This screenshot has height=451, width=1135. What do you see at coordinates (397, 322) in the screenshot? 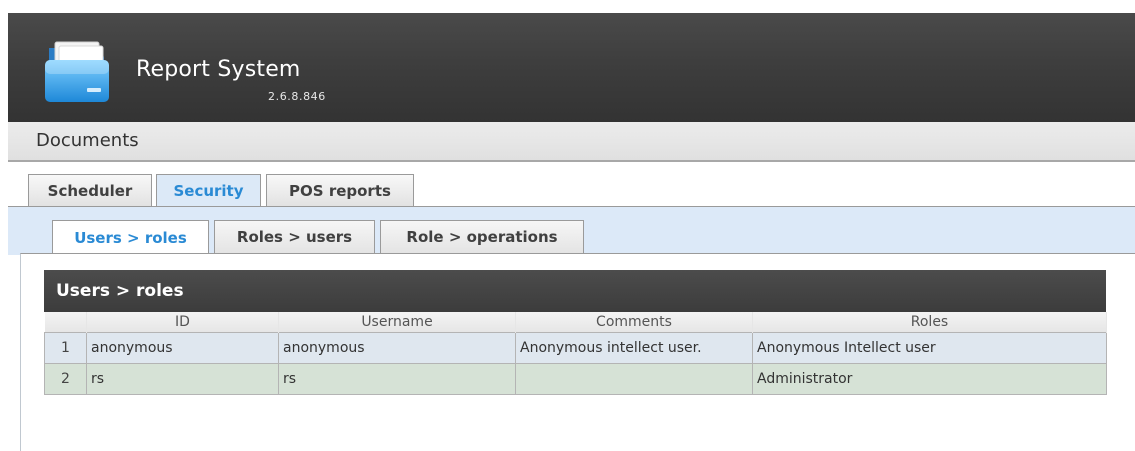
I see `column-header-username: Username` at bounding box center [397, 322].